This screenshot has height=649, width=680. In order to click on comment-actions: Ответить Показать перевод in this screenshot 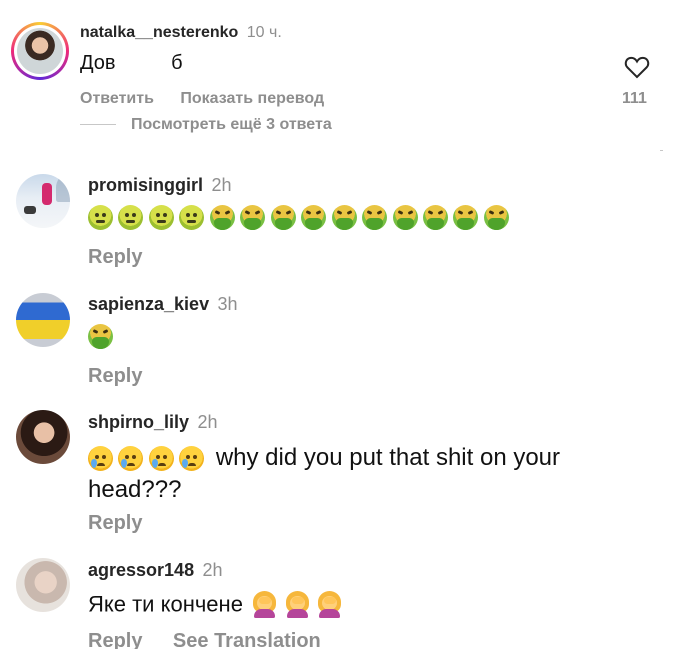, I will do `click(202, 99)`.